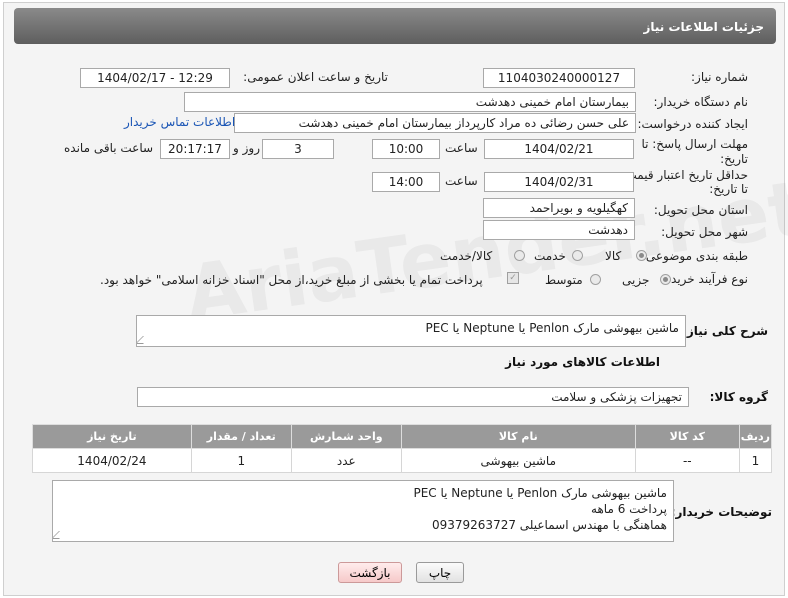  Describe the element at coordinates (395, 26) in the screenshot. I see `page-title: جزئیات اطلاعات نیاز` at that location.